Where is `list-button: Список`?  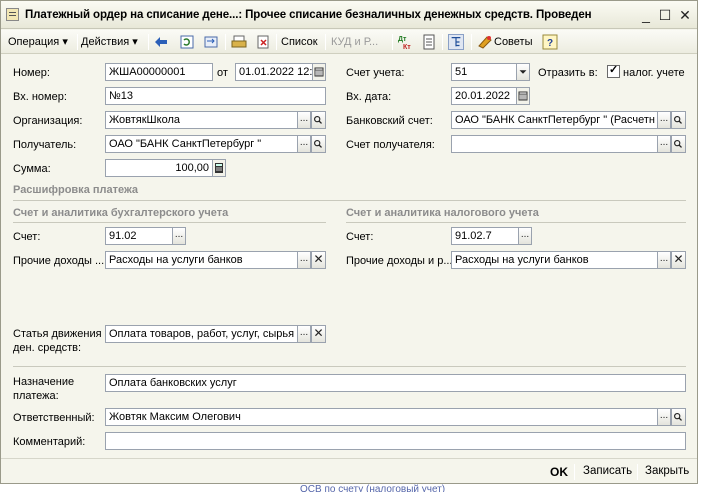
list-button: Список is located at coordinates (299, 42).